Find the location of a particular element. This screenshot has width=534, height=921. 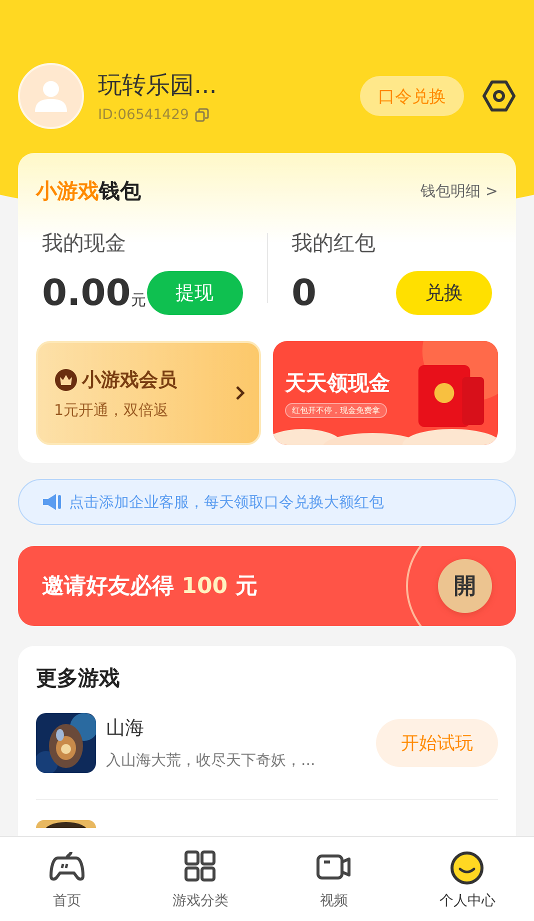

invite-text: 邀请好友必得 100 元 is located at coordinates (150, 587).